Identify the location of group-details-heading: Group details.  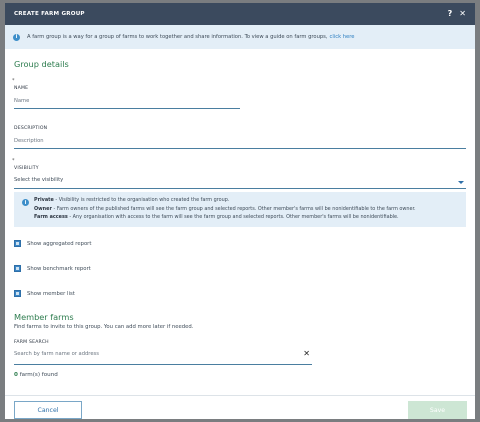
(41, 64).